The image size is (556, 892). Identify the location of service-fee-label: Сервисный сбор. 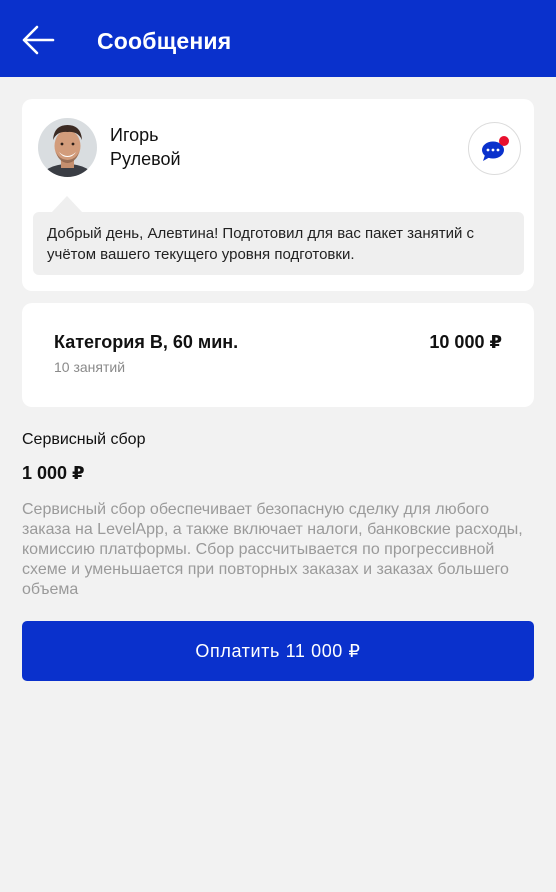
(84, 439).